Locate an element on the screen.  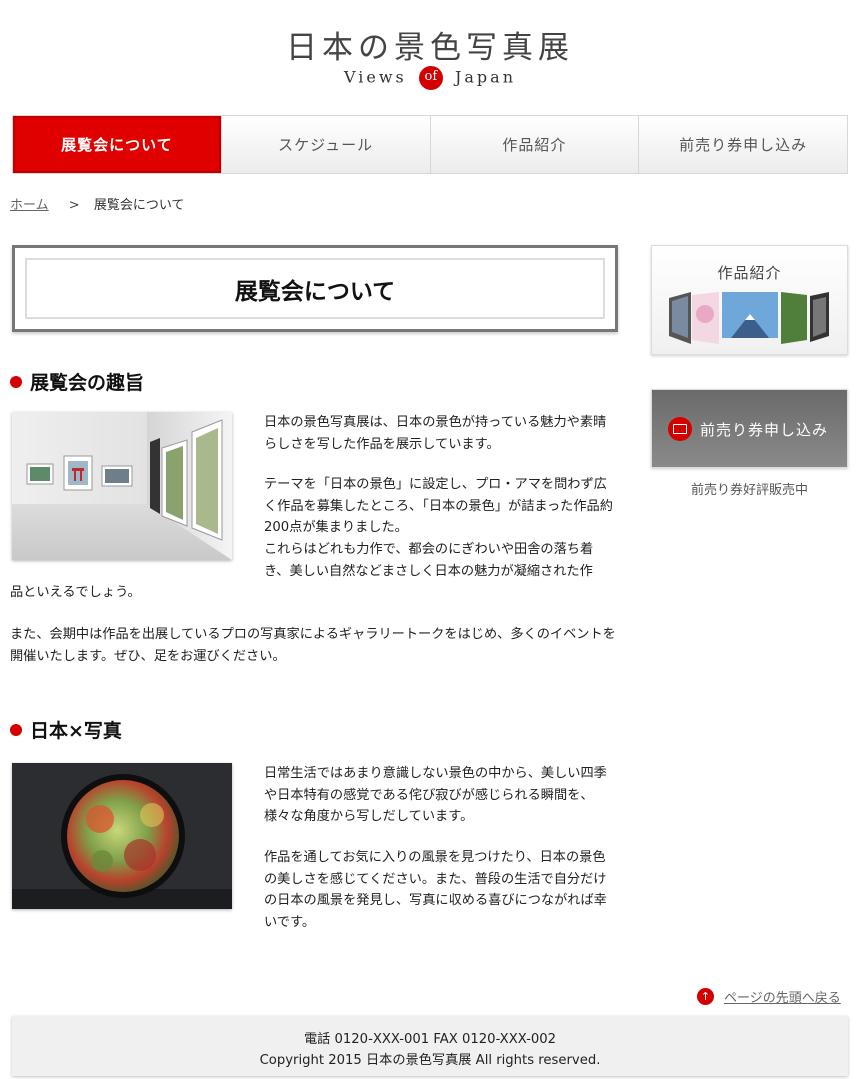
page-top-label: ページの先頭へ戻る is located at coordinates (782, 998).